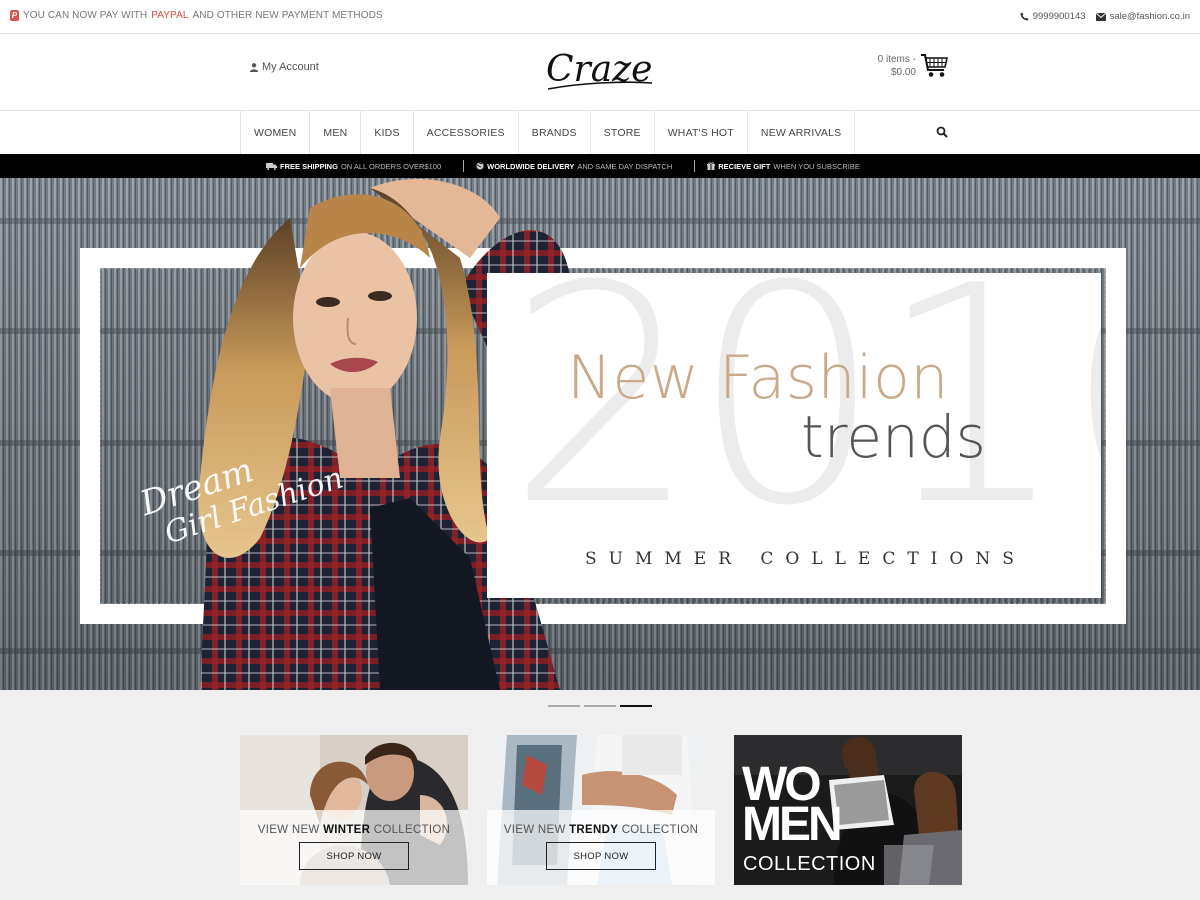 Image resolution: width=1200 pixels, height=900 pixels. What do you see at coordinates (802, 132) in the screenshot?
I see `nav-item-new-arrivals: NEW ARRIVALS` at bounding box center [802, 132].